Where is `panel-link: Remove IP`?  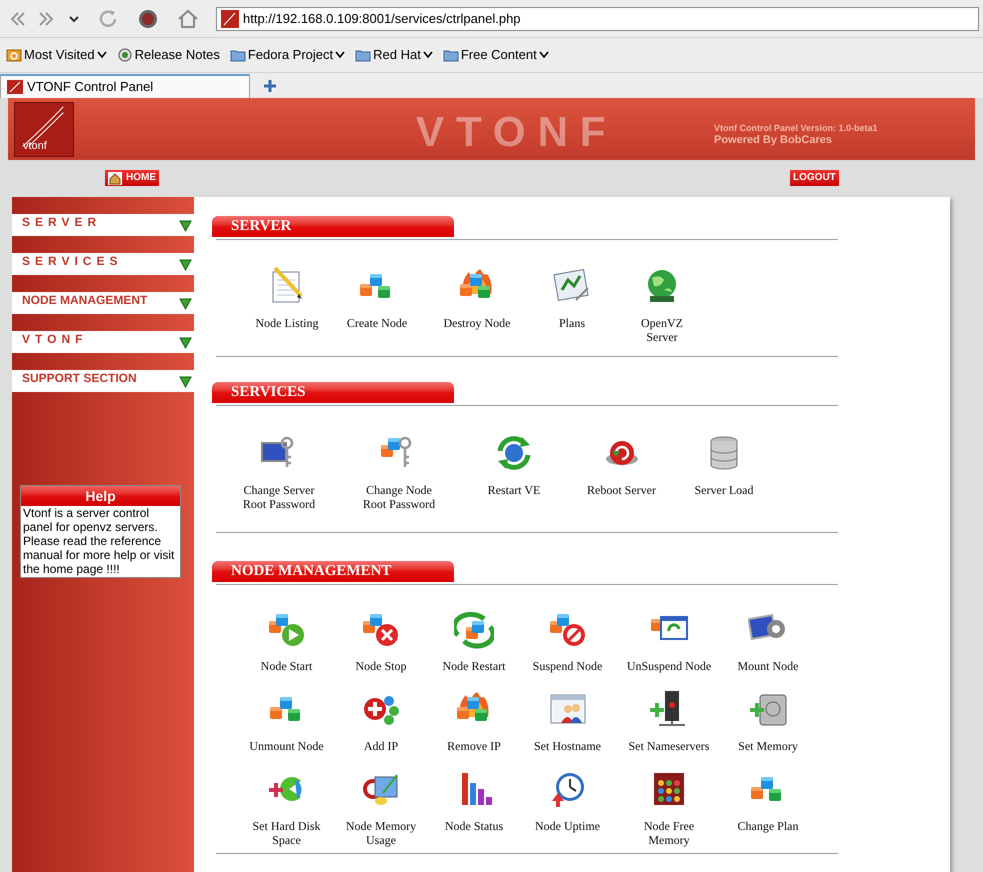
panel-link: Remove IP is located at coordinates (474, 724).